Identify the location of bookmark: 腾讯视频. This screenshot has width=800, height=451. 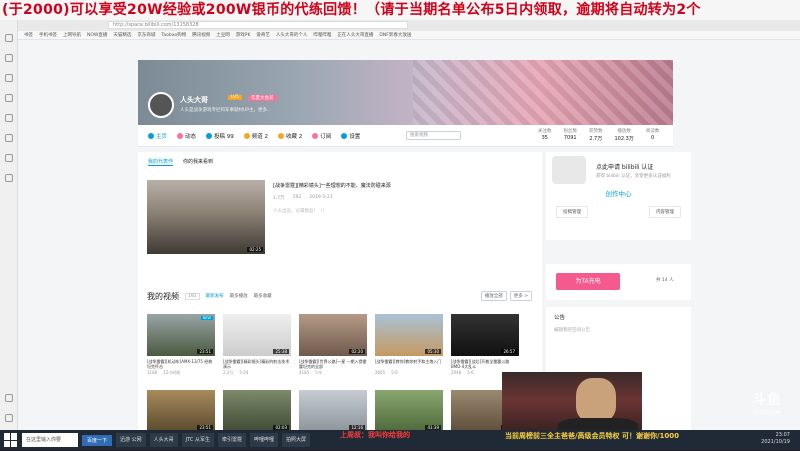
(201, 35).